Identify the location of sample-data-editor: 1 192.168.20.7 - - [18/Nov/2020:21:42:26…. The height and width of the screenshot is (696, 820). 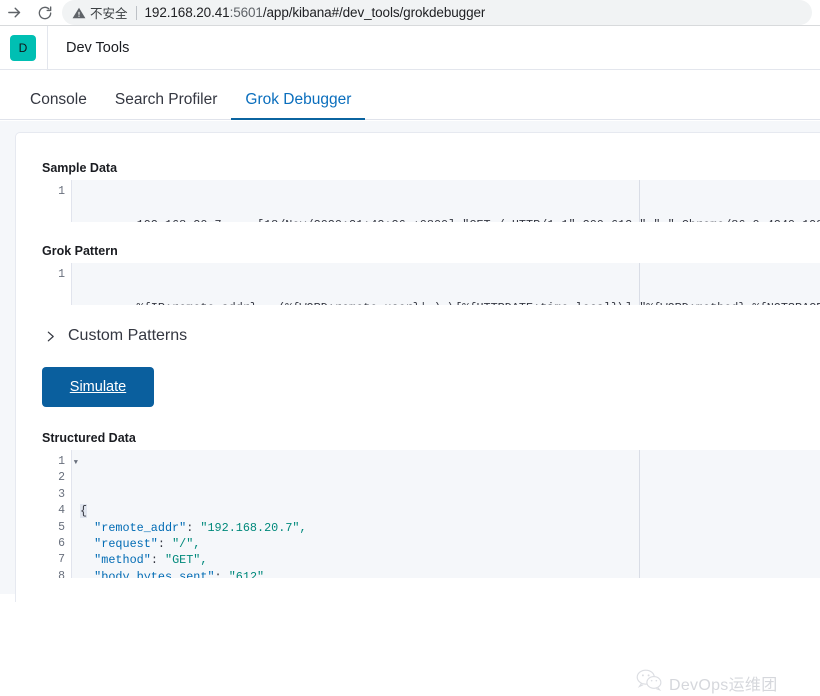
(431, 201).